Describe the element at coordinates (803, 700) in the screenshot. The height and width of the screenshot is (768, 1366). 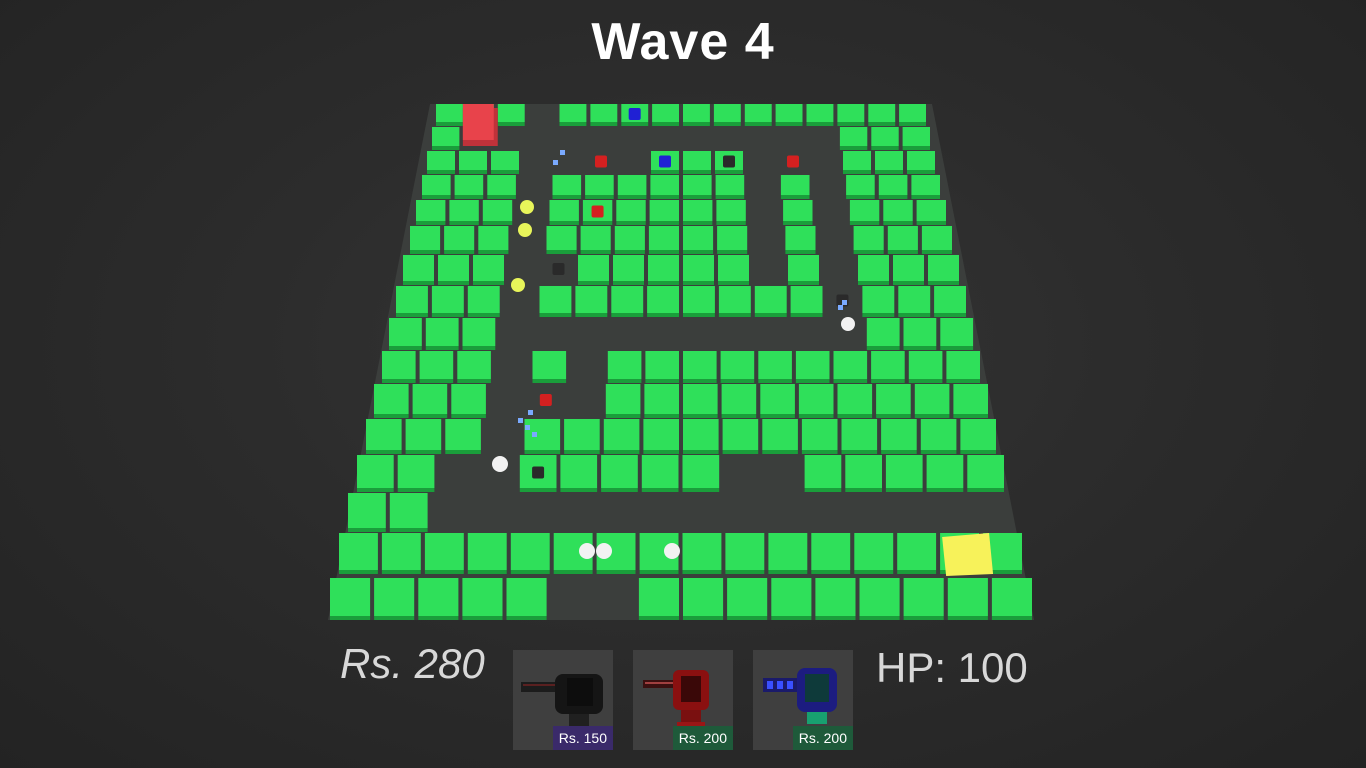
I see `shop-card-frost-turret: Rs. 200` at that location.